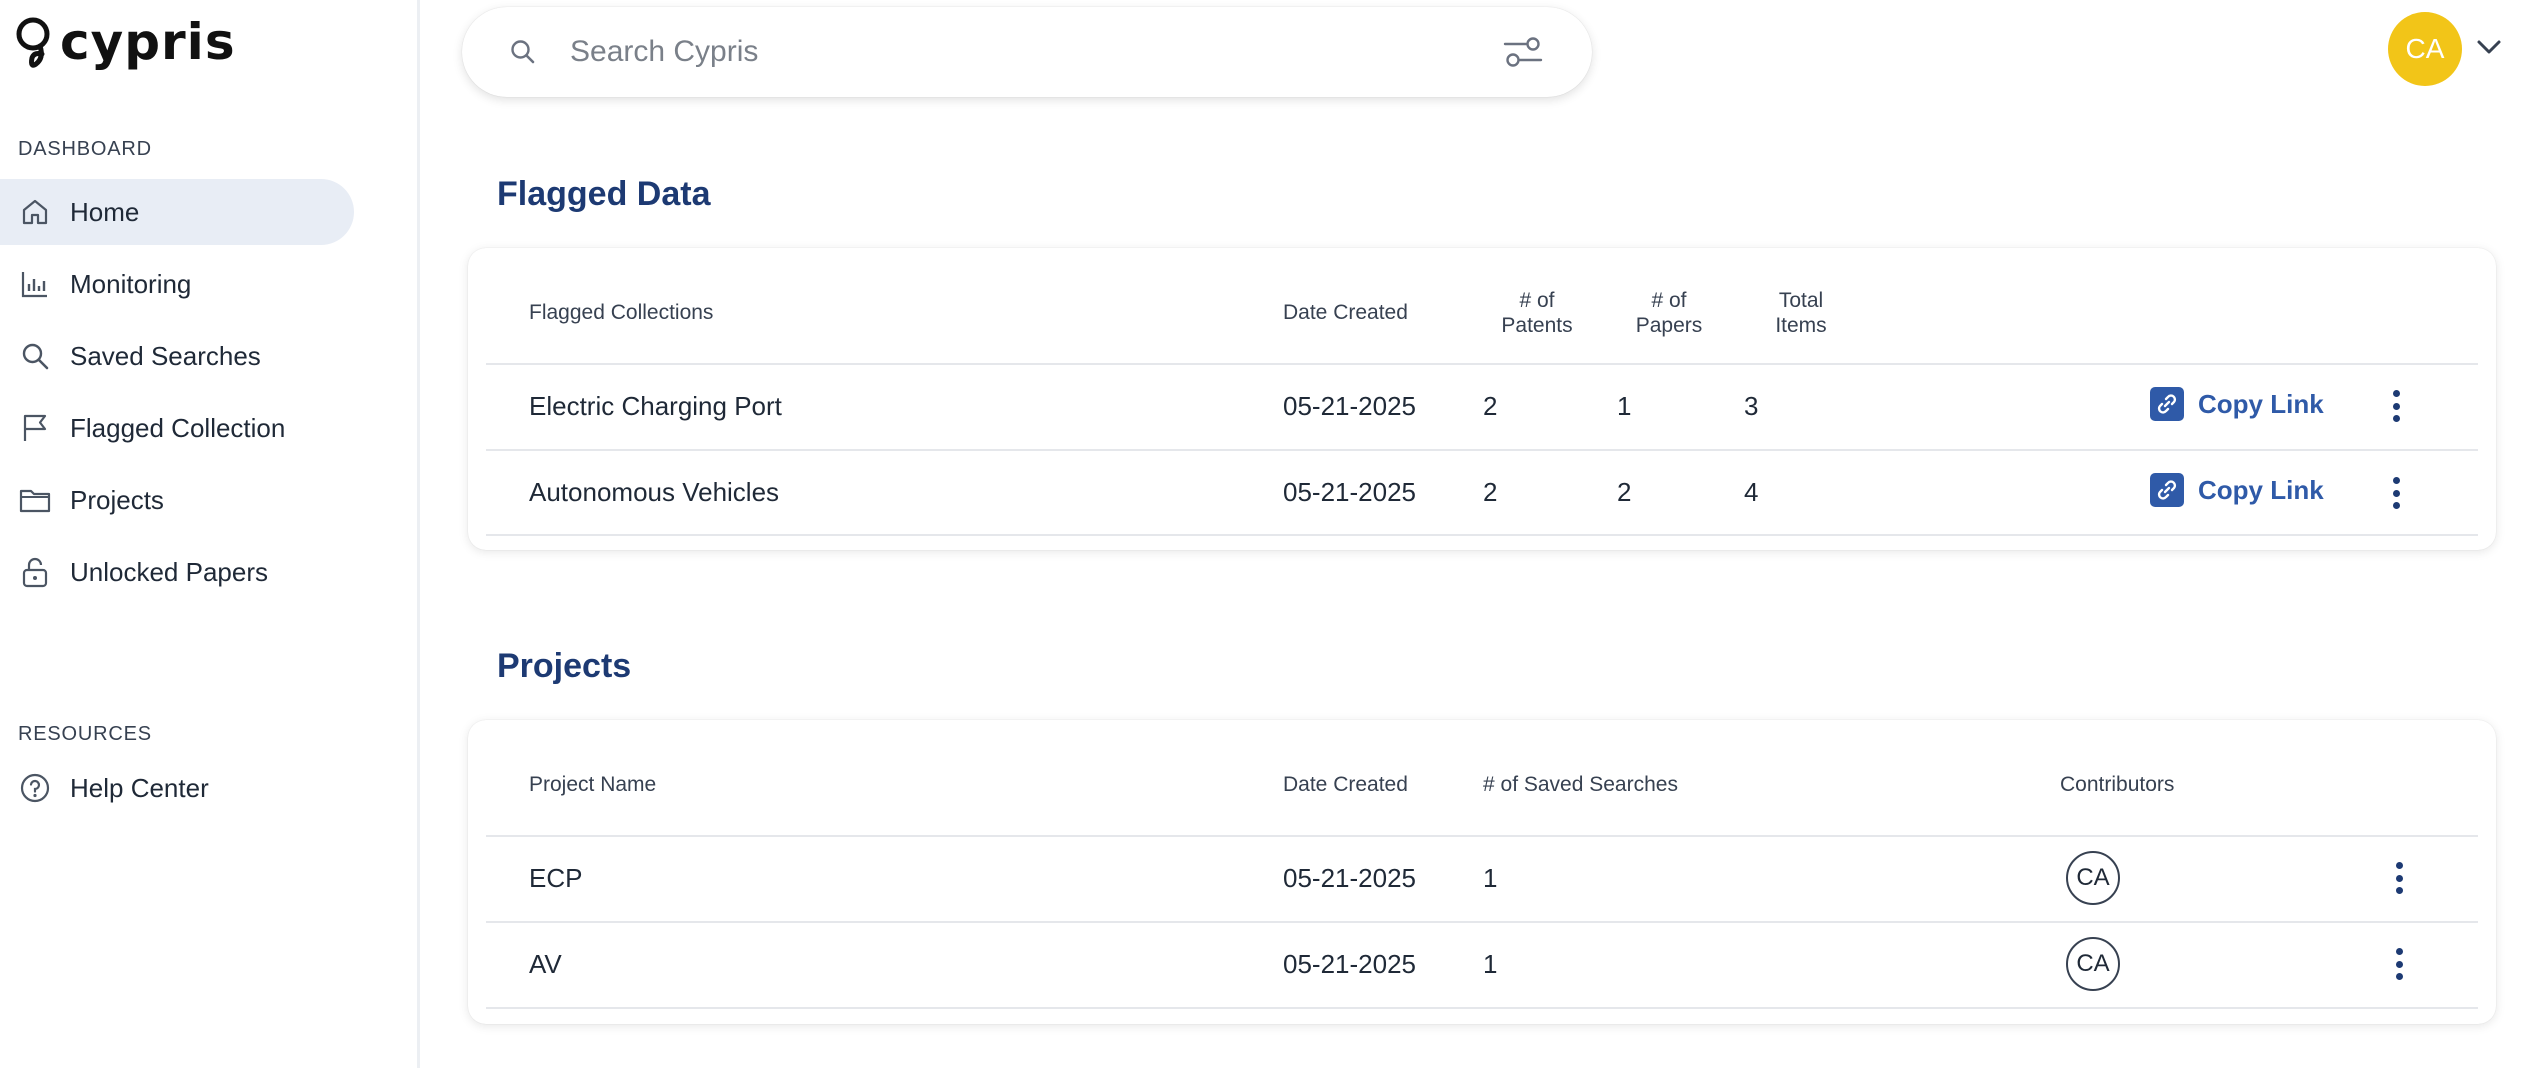  What do you see at coordinates (33, 42) in the screenshot?
I see `logo-mark-icon` at bounding box center [33, 42].